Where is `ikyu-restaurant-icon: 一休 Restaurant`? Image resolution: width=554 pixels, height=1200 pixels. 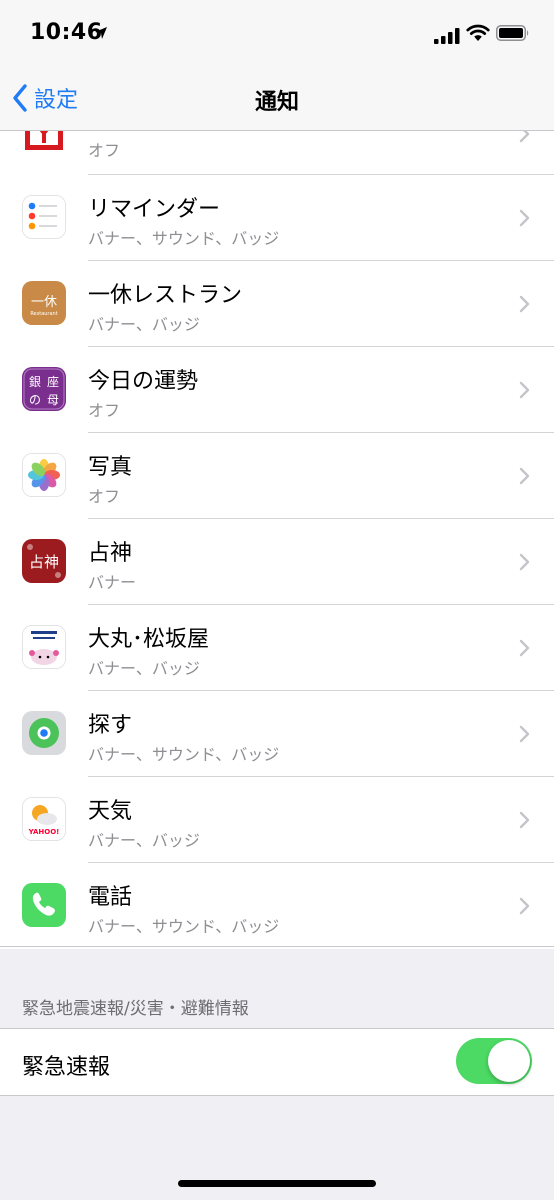
ikyu-restaurant-icon: 一休 Restaurant is located at coordinates (44, 303).